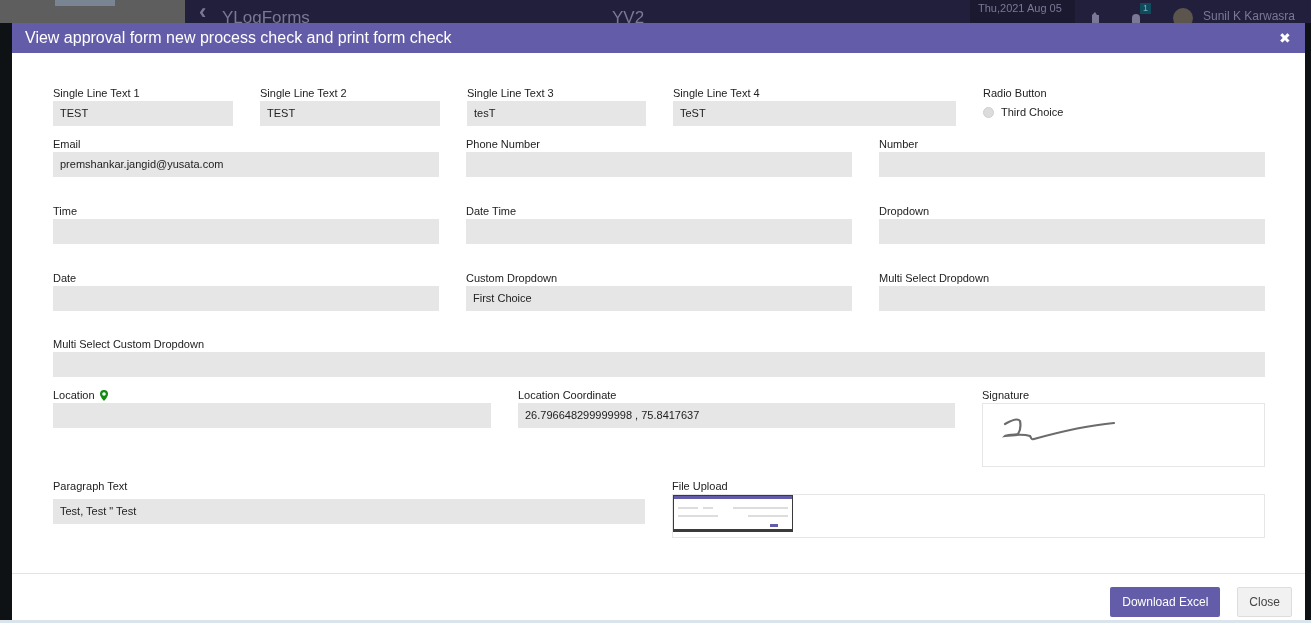 This screenshot has height=623, width=1311. I want to click on field-label: File Upload, so click(700, 486).